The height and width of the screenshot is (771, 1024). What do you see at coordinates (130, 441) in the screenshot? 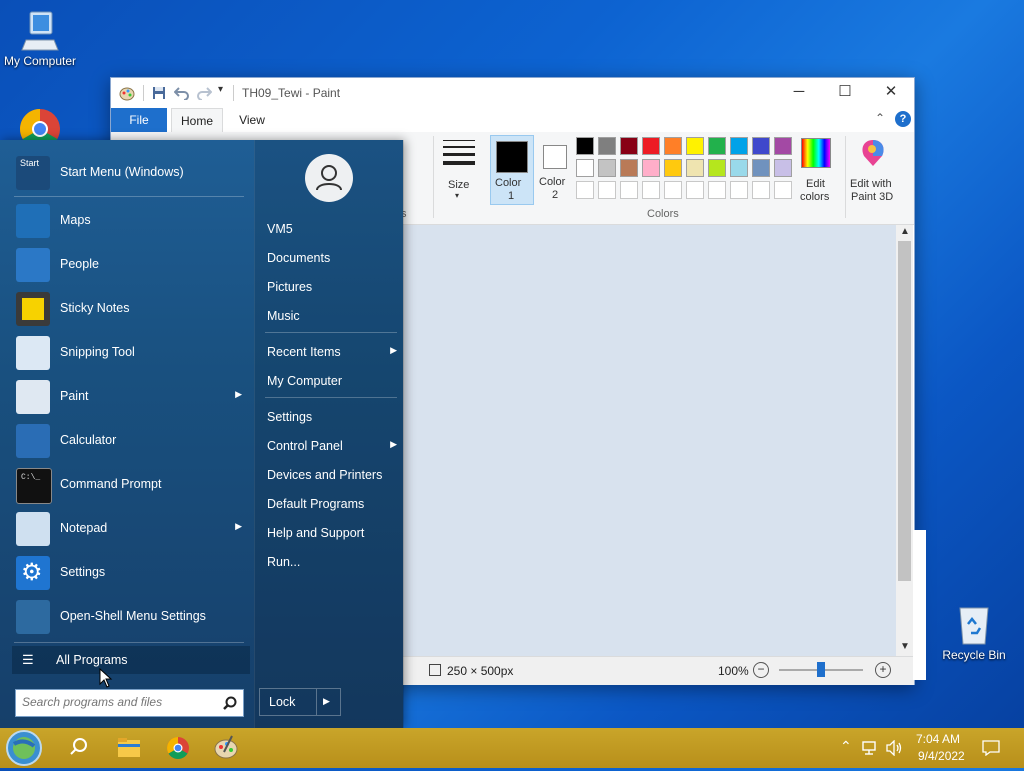
I see `start-item-calculator: Calculator` at bounding box center [130, 441].